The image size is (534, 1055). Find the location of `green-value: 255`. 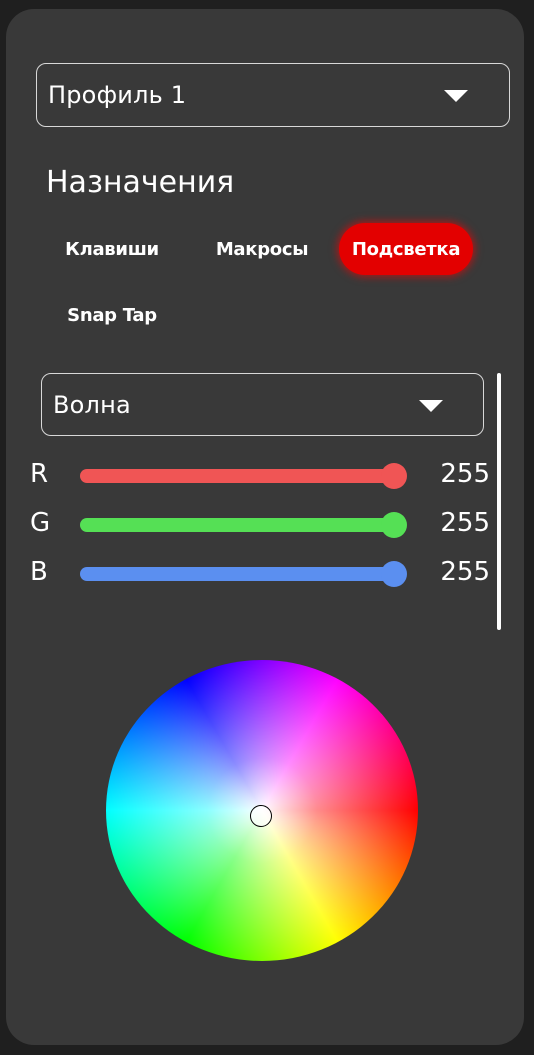

green-value: 255 is located at coordinates (465, 523).